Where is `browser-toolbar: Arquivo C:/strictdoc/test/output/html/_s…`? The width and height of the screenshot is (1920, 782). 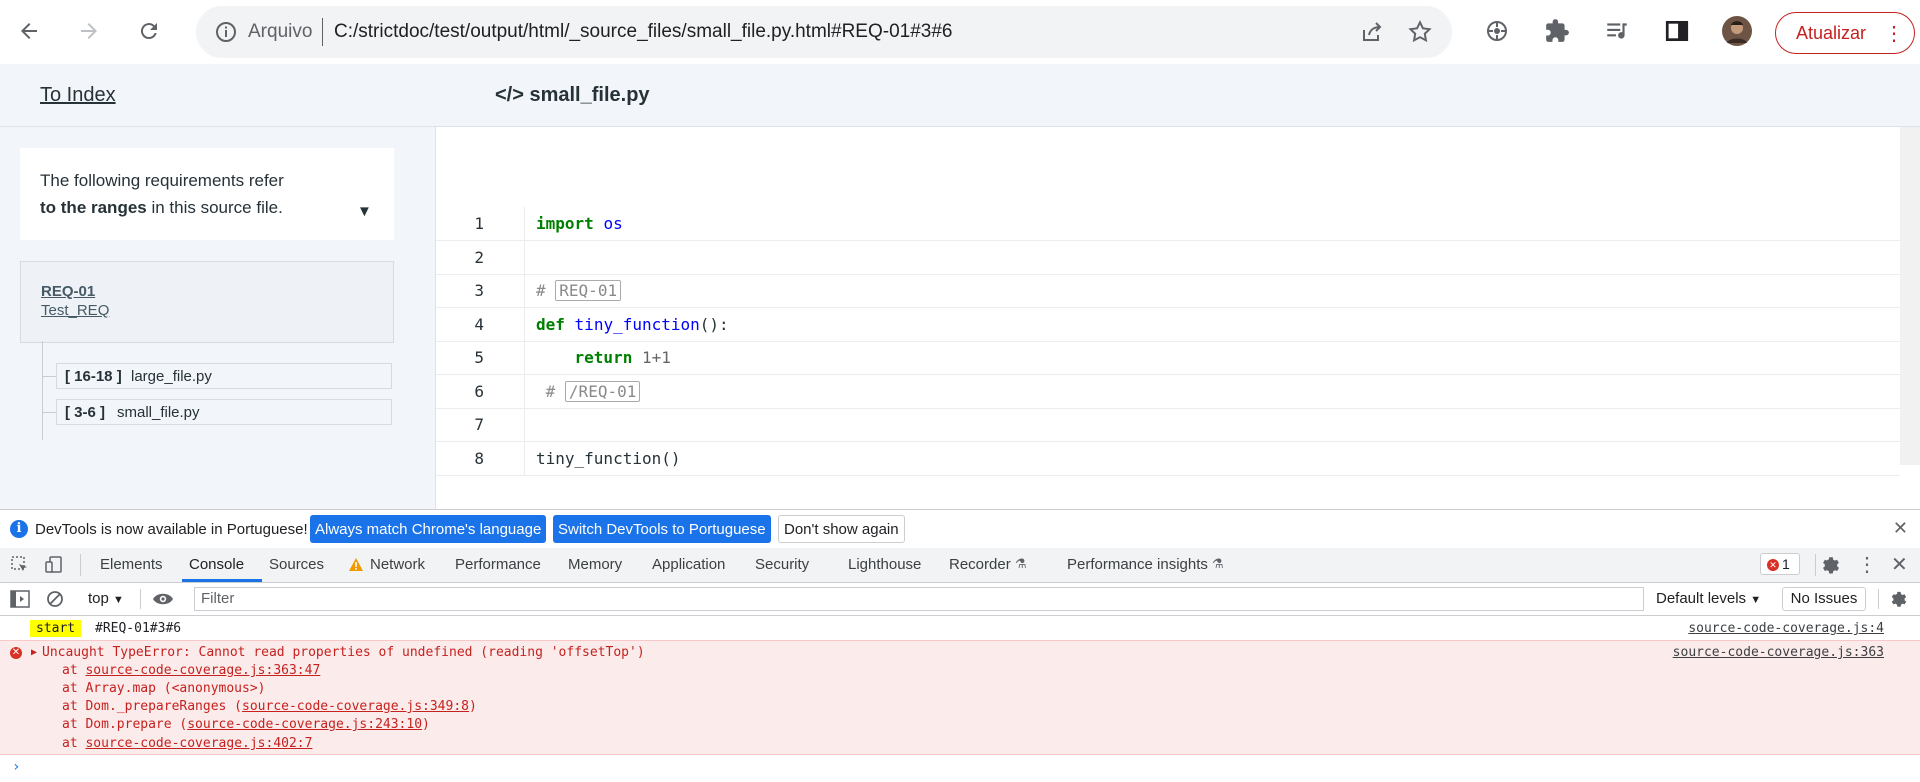
browser-toolbar: Arquivo C:/strictdoc/test/output/html/_s… is located at coordinates (960, 32).